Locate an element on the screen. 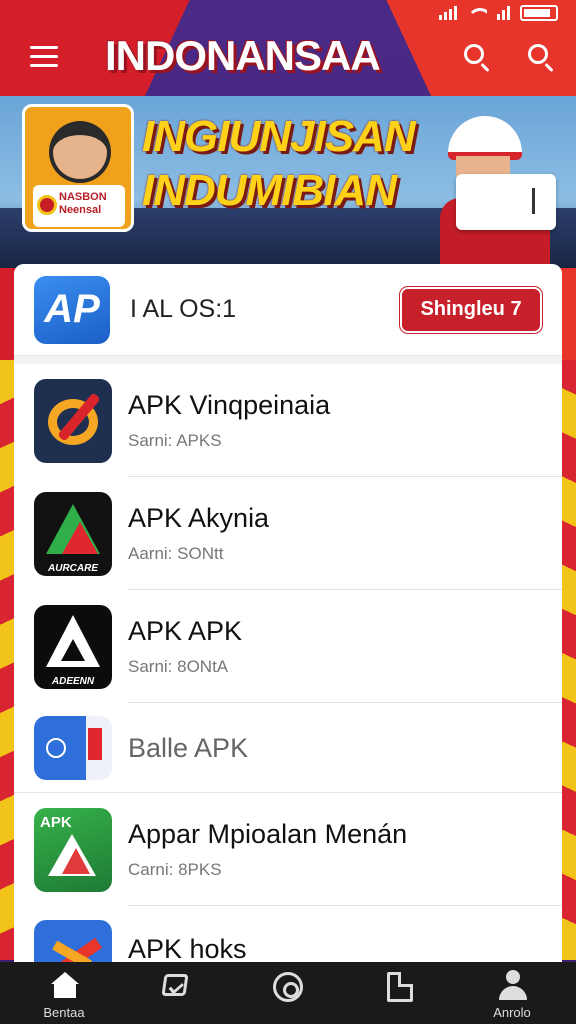  icon-caption: ADEENN is located at coordinates (73, 681).